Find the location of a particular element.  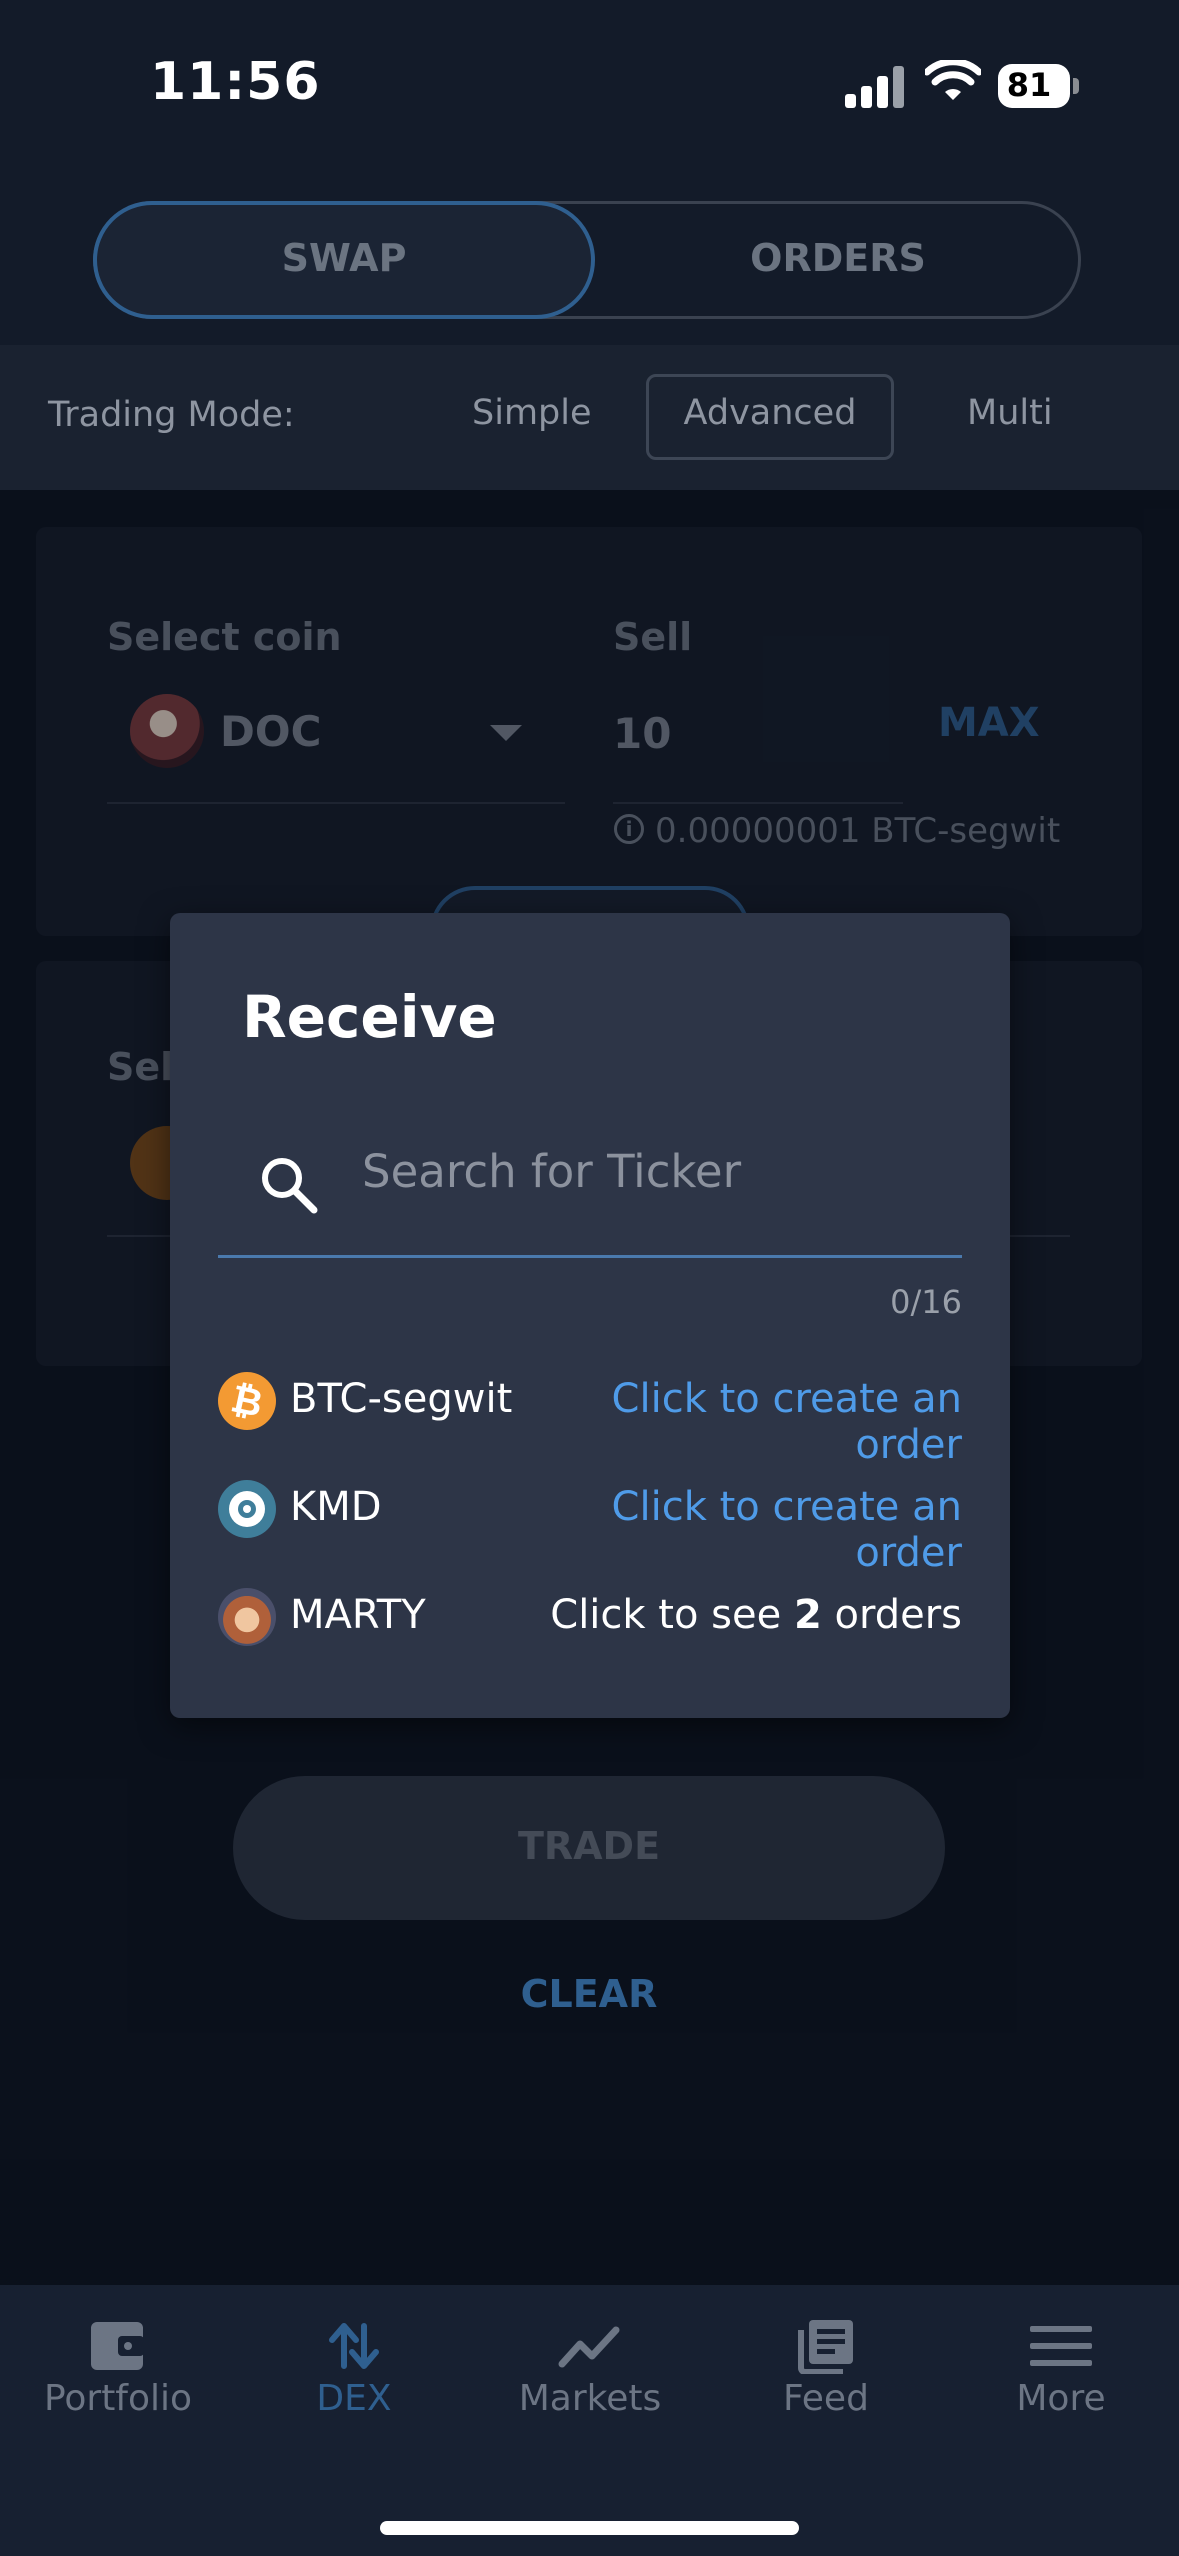

nav-feed: Feed is located at coordinates (826, 2368).